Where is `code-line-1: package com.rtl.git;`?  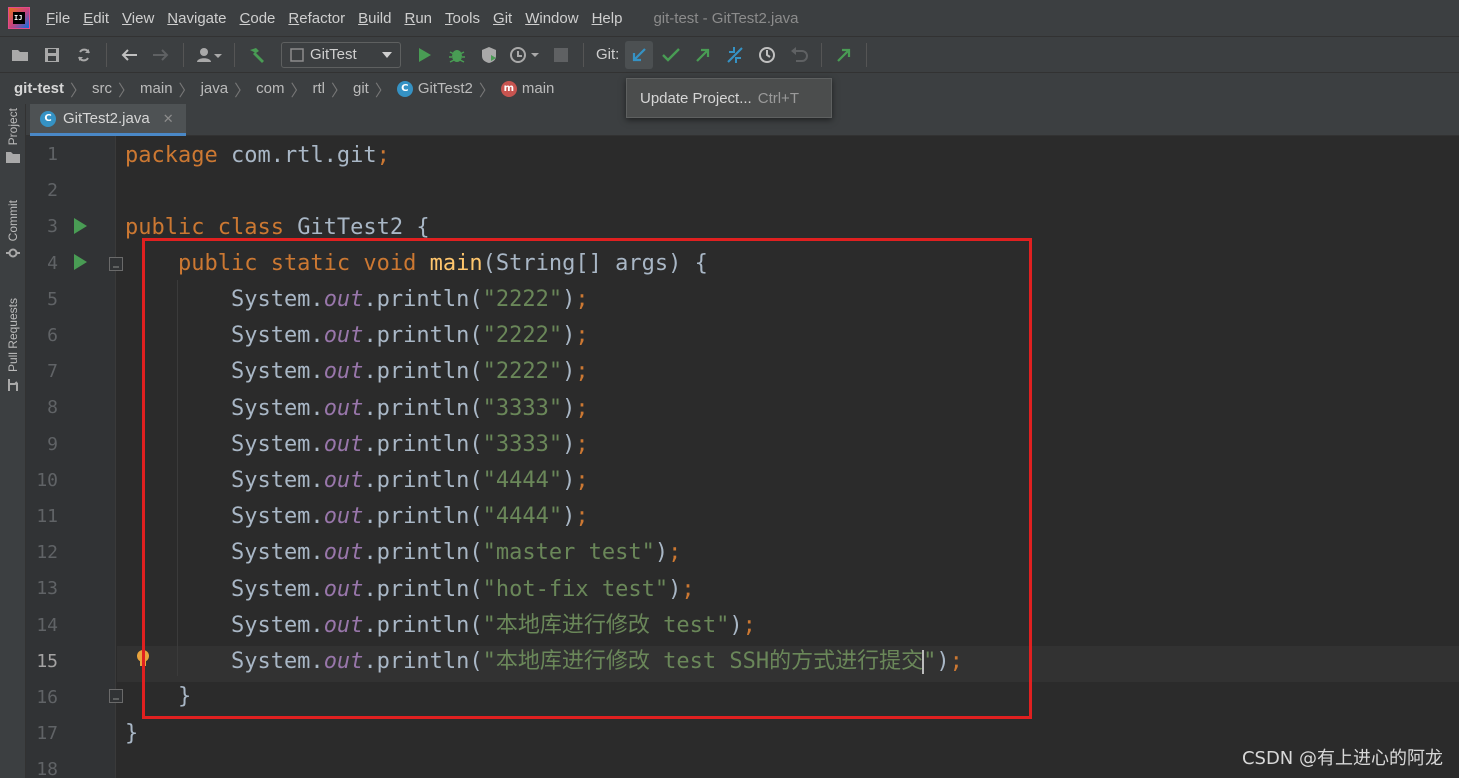 code-line-1: package com.rtl.git; is located at coordinates (257, 155).